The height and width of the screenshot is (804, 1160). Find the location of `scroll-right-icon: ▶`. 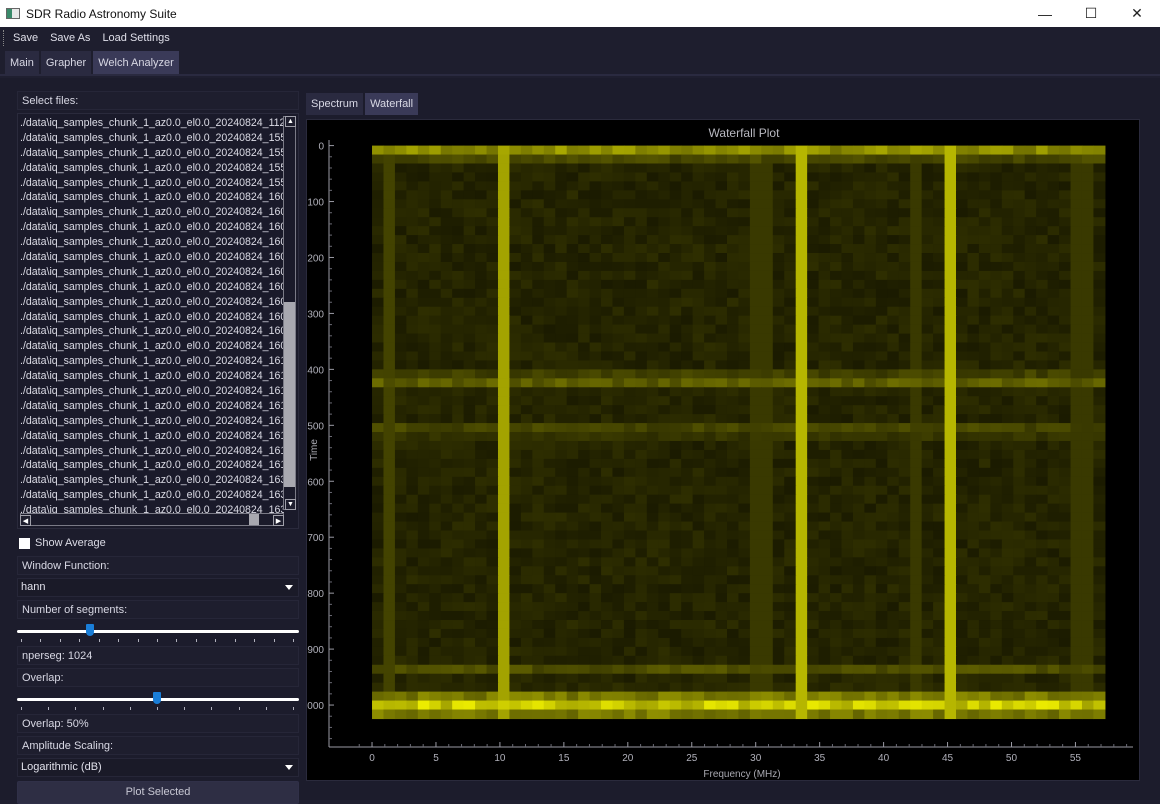

scroll-right-icon: ▶ is located at coordinates (278, 520).